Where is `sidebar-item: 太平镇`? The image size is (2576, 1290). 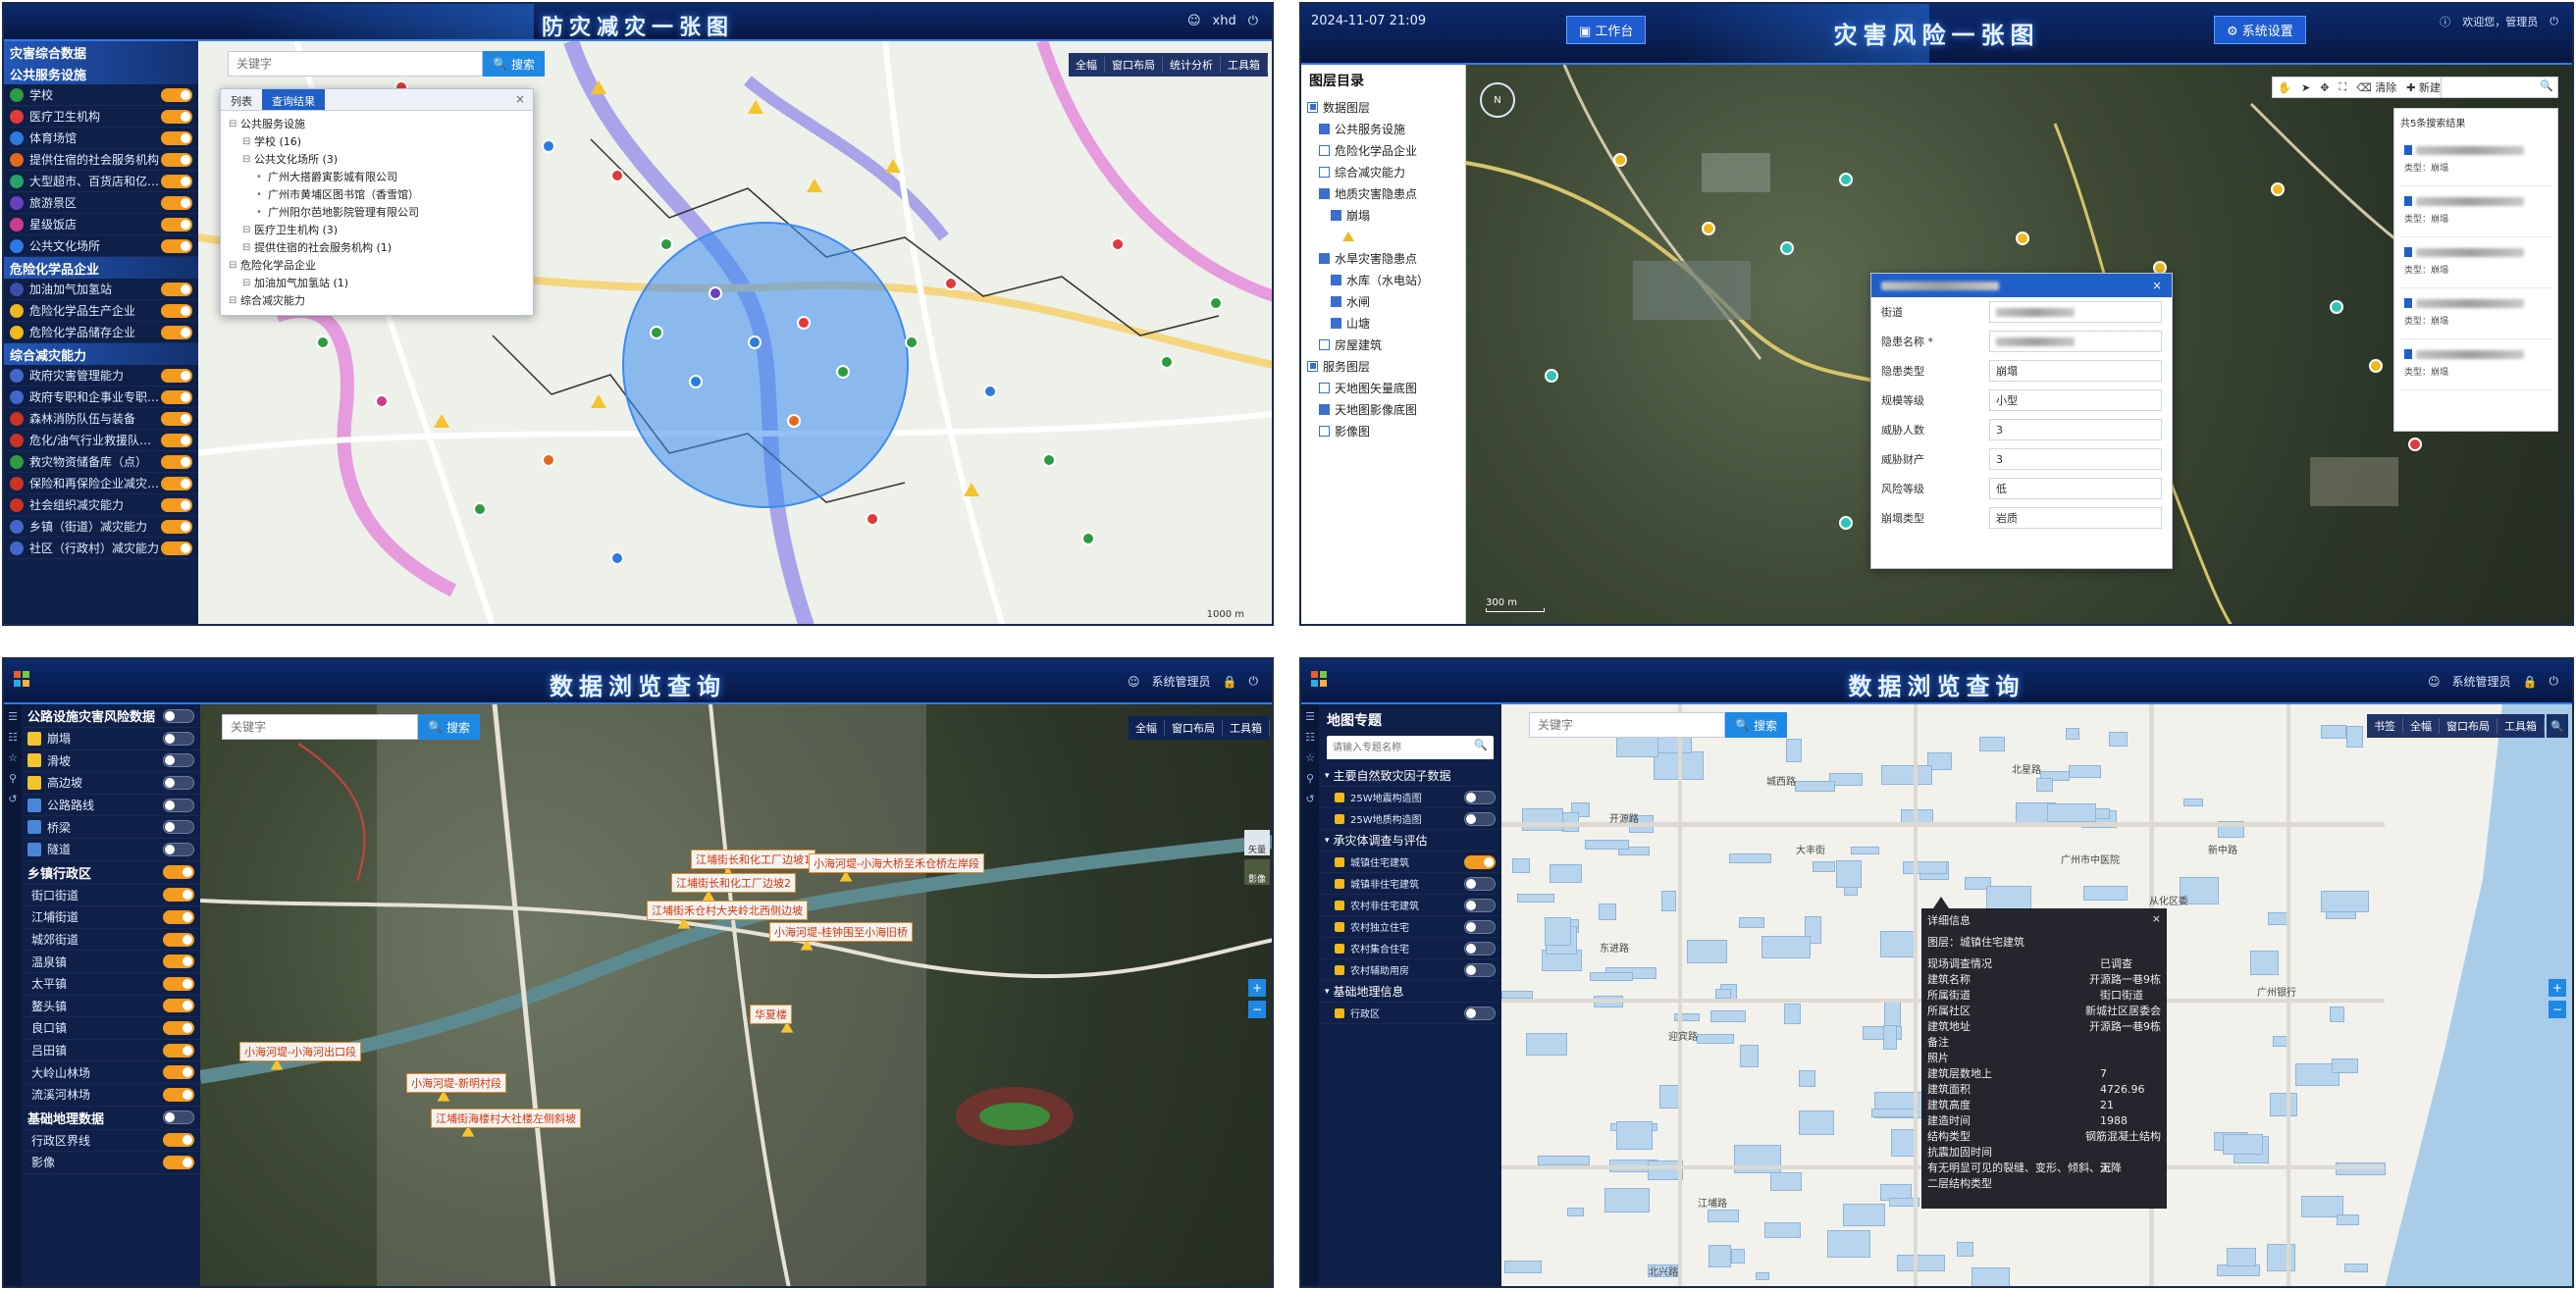 sidebar-item: 太平镇 is located at coordinates (111, 984).